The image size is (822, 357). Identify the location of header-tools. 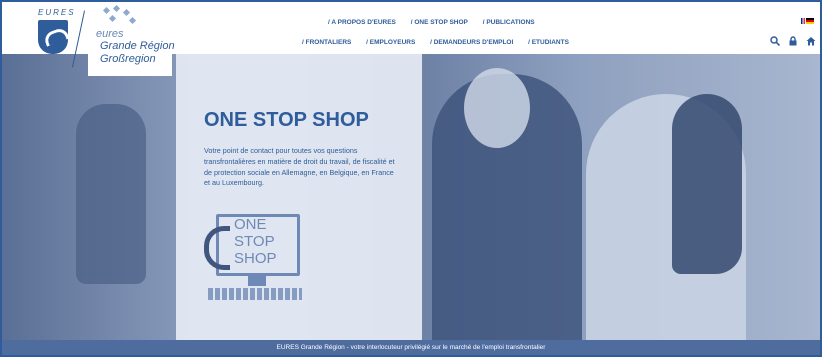
(793, 41).